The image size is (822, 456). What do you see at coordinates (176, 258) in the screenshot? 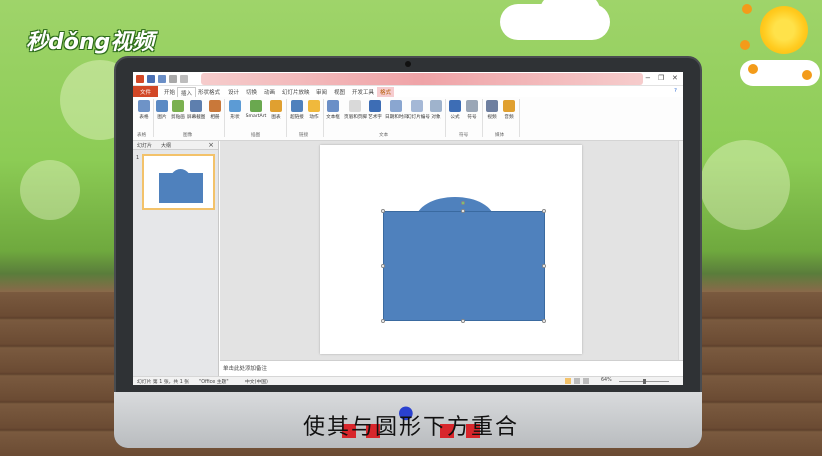
I see `slides-pane: 幻灯片 大纲 × 1` at bounding box center [176, 258].